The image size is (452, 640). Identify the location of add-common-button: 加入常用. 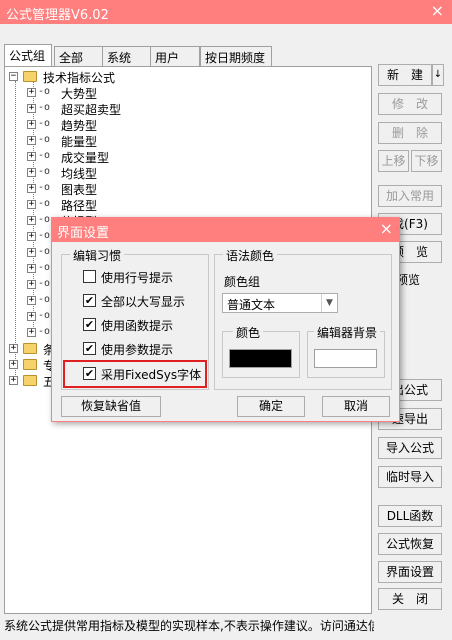
(410, 196).